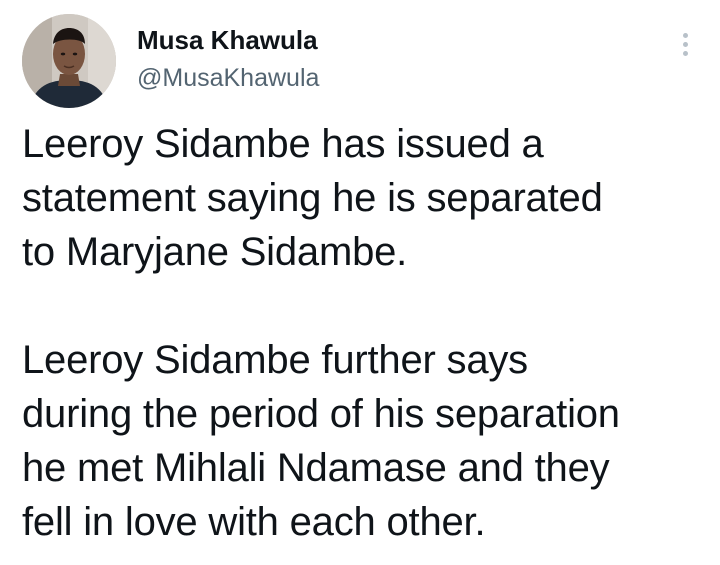 The width and height of the screenshot is (720, 565). Describe the element at coordinates (215, 252) in the screenshot. I see `tweet-line: to Maryjane Sidambe.` at that location.